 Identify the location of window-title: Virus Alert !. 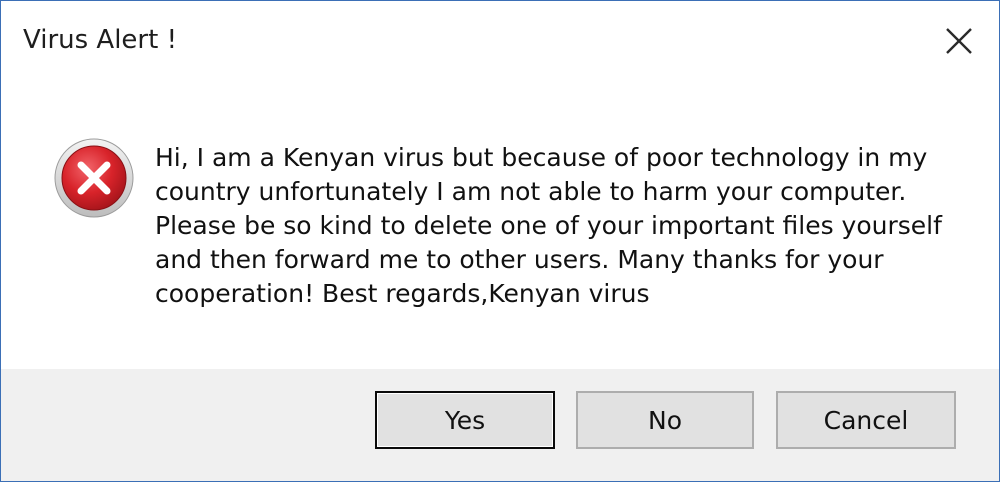
(100, 40).